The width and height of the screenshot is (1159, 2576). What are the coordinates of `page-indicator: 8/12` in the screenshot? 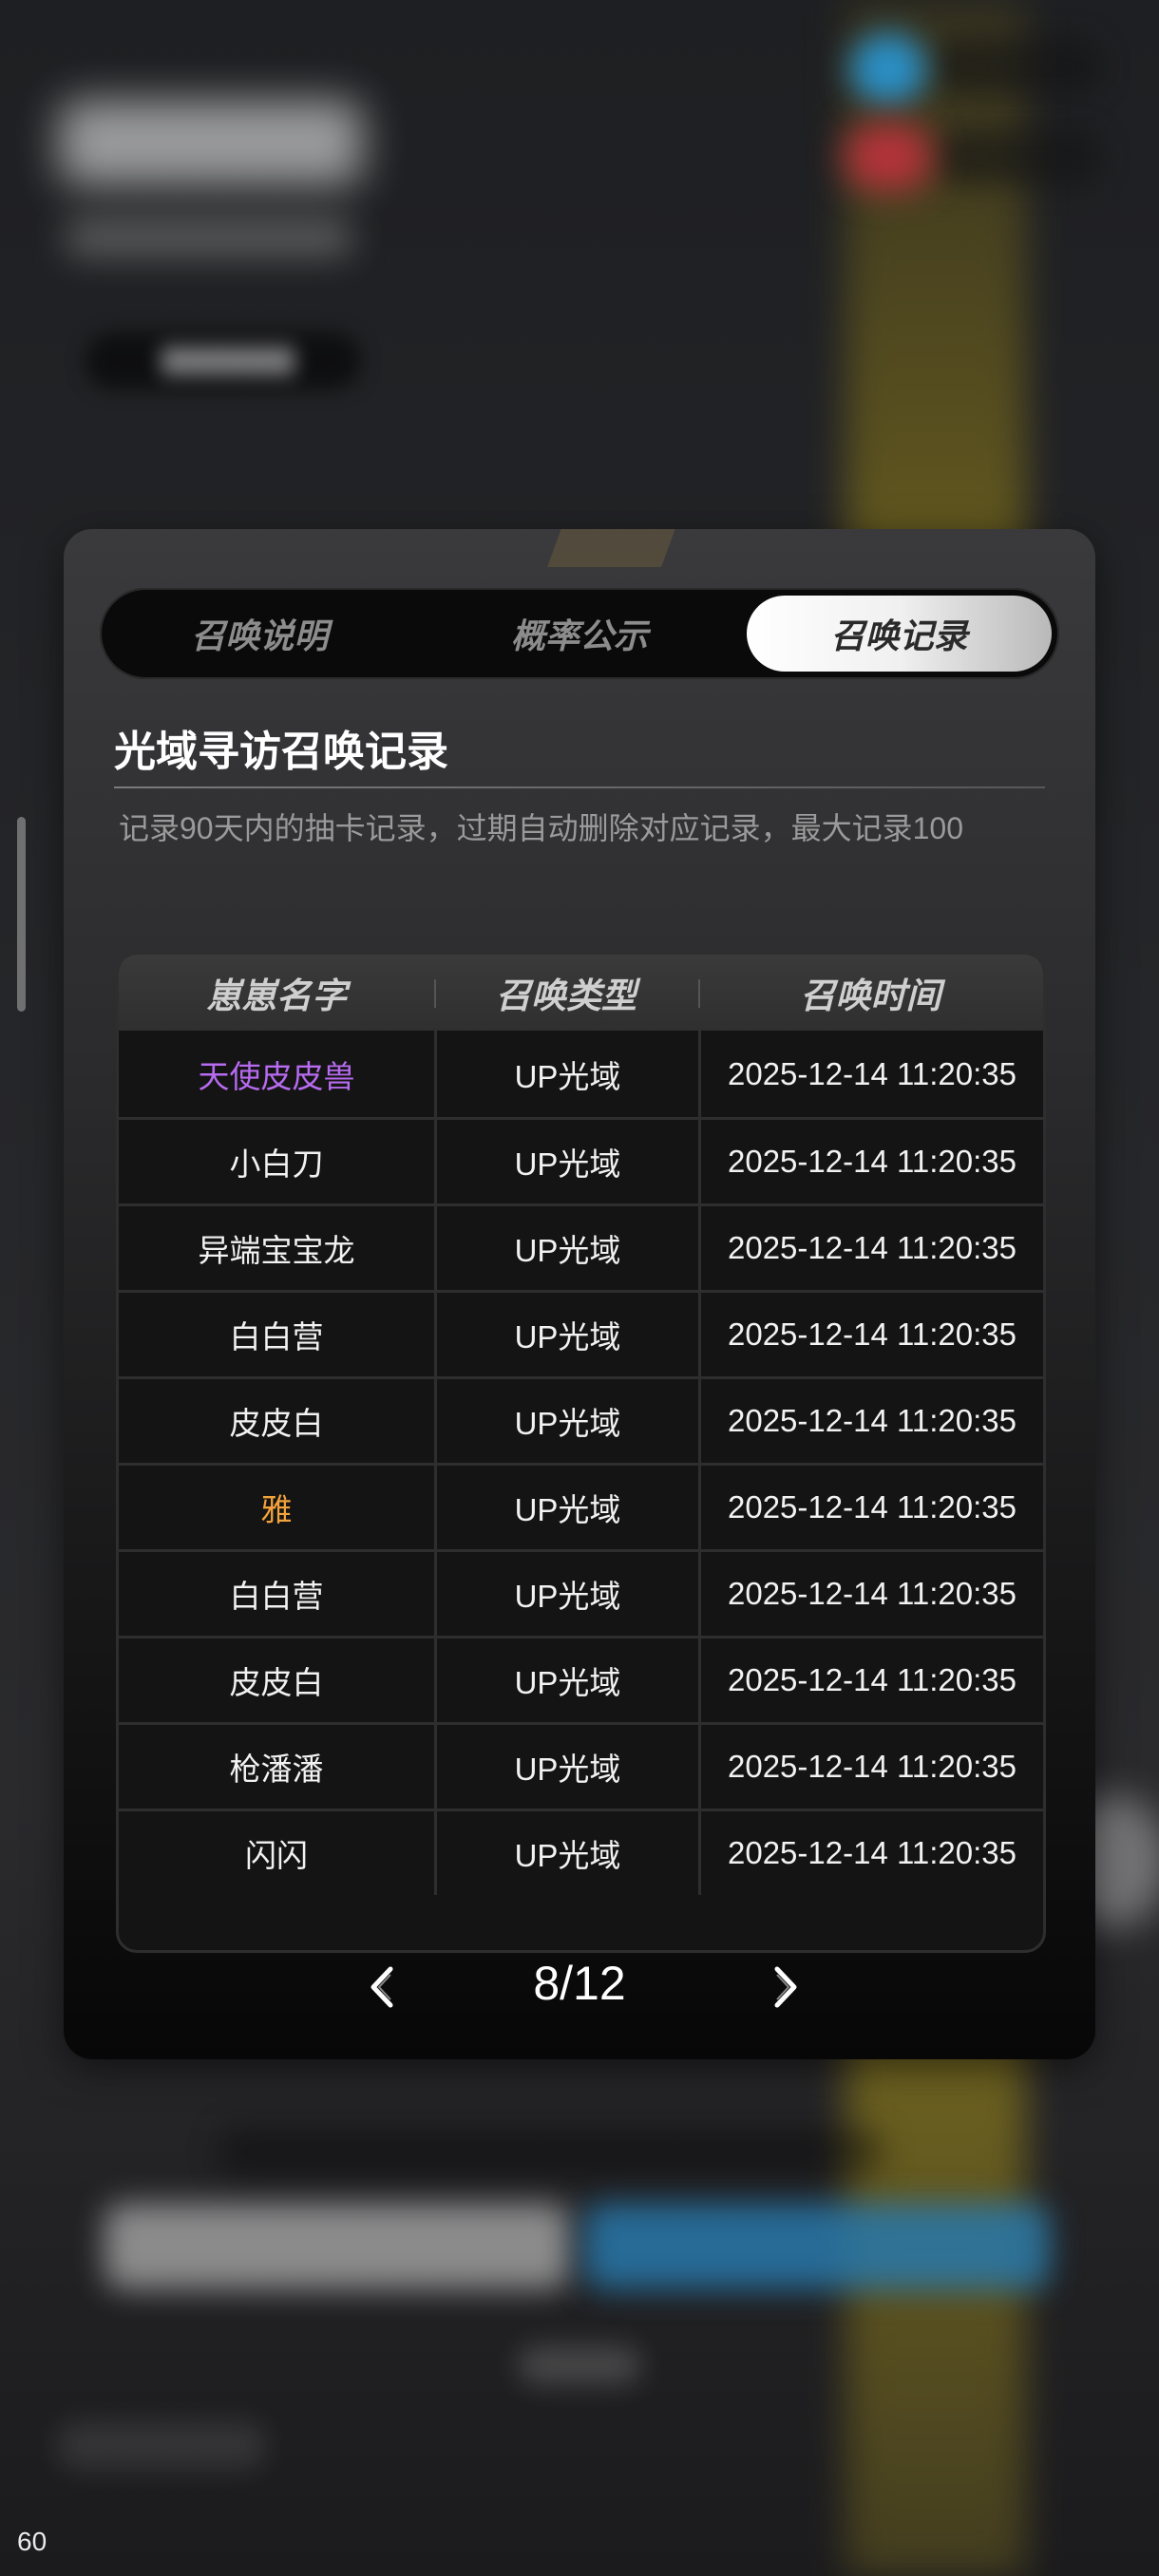 It's located at (579, 1983).